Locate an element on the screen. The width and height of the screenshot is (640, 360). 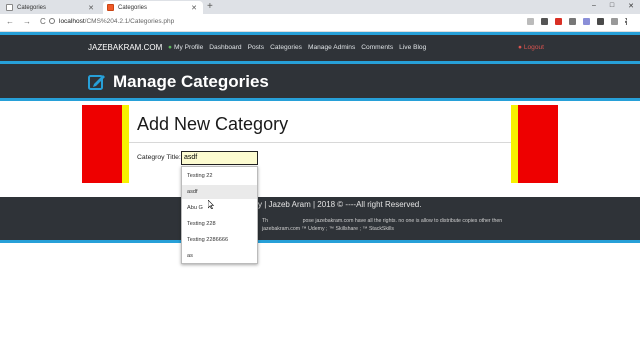
address-bar: localhost/CMS%204.2.1/Categories.php is located at coordinates (111, 21).